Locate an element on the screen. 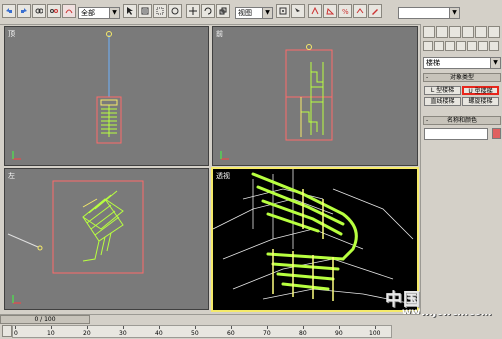  select-object-icon is located at coordinates (130, 11).